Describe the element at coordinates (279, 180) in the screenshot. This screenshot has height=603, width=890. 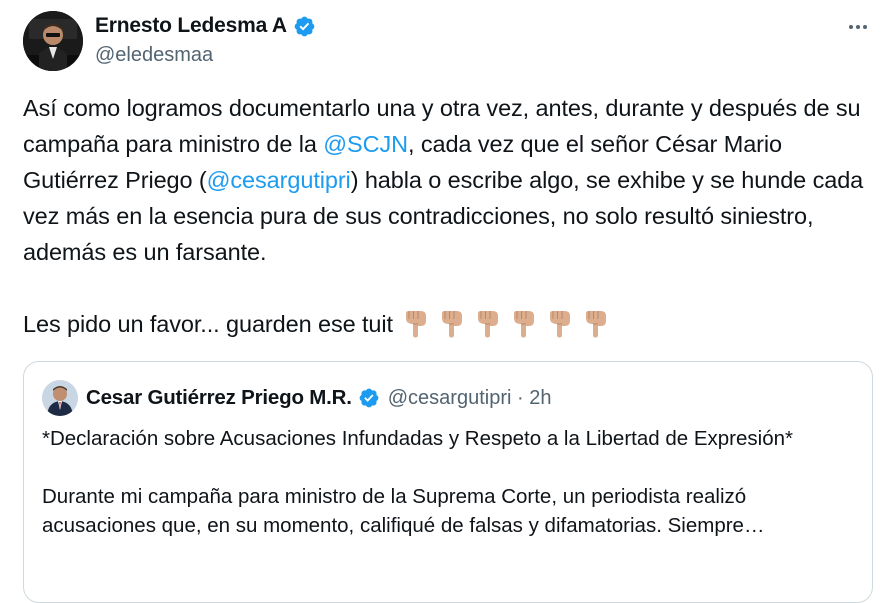
I see `mention-link: @cesargutipri` at that location.